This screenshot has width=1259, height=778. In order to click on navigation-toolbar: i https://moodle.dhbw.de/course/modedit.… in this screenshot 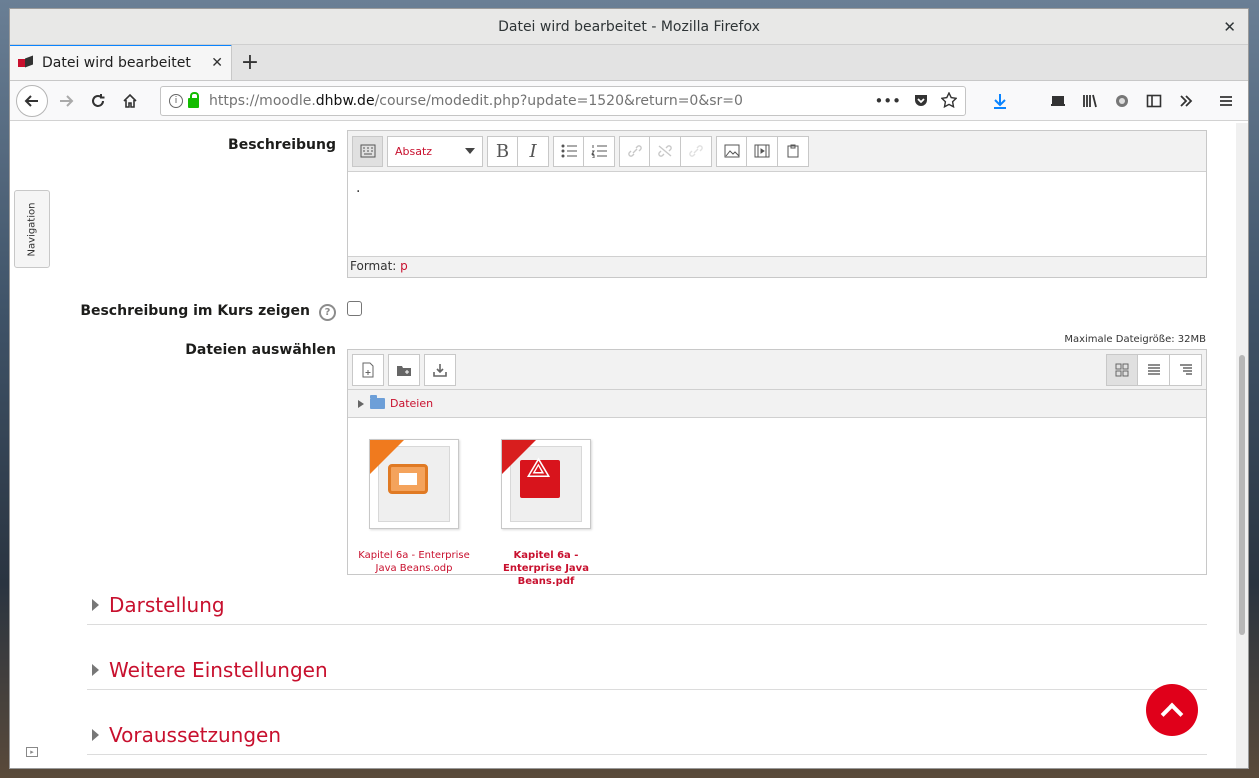, I will do `click(629, 101)`.